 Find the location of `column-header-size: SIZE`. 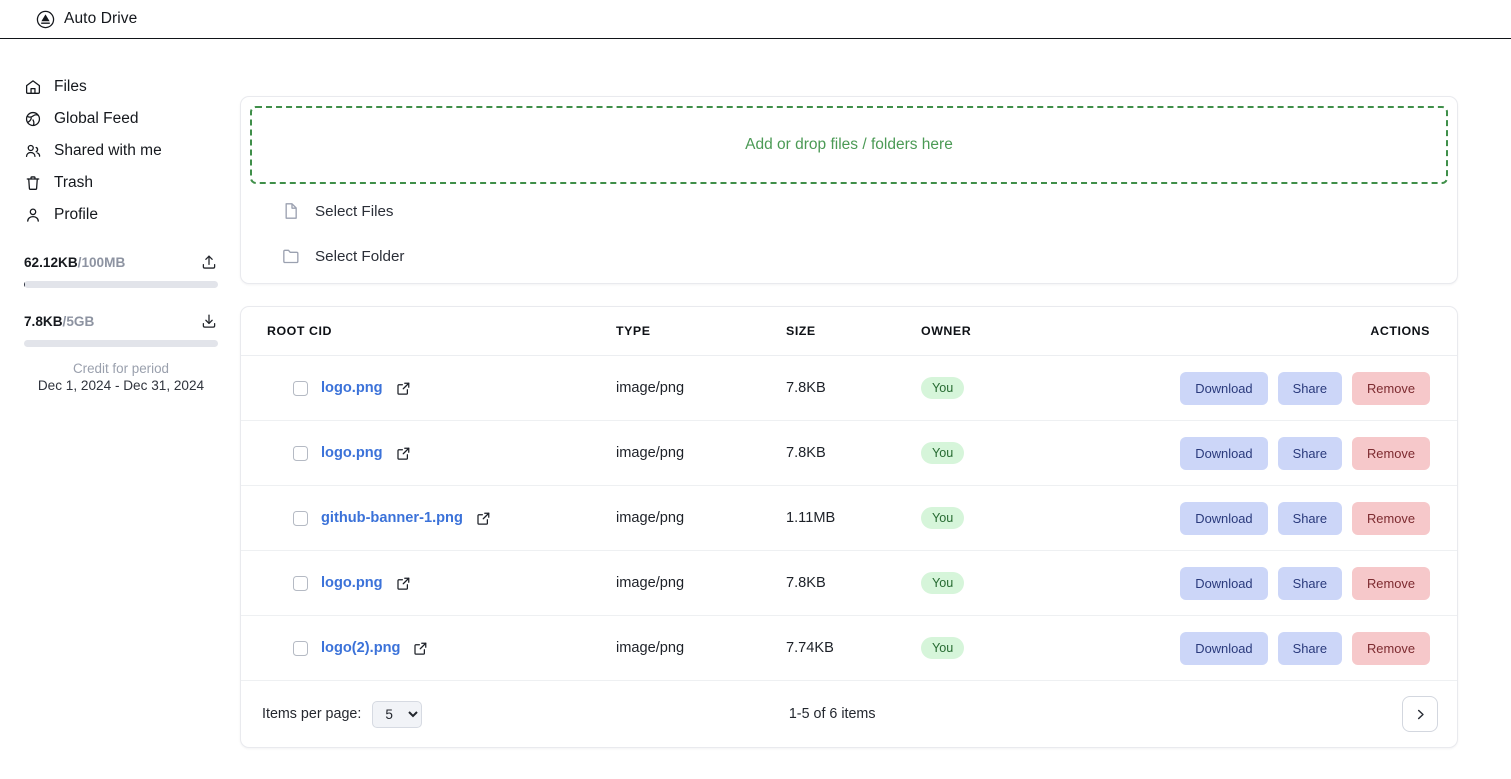

column-header-size: SIZE is located at coordinates (853, 331).